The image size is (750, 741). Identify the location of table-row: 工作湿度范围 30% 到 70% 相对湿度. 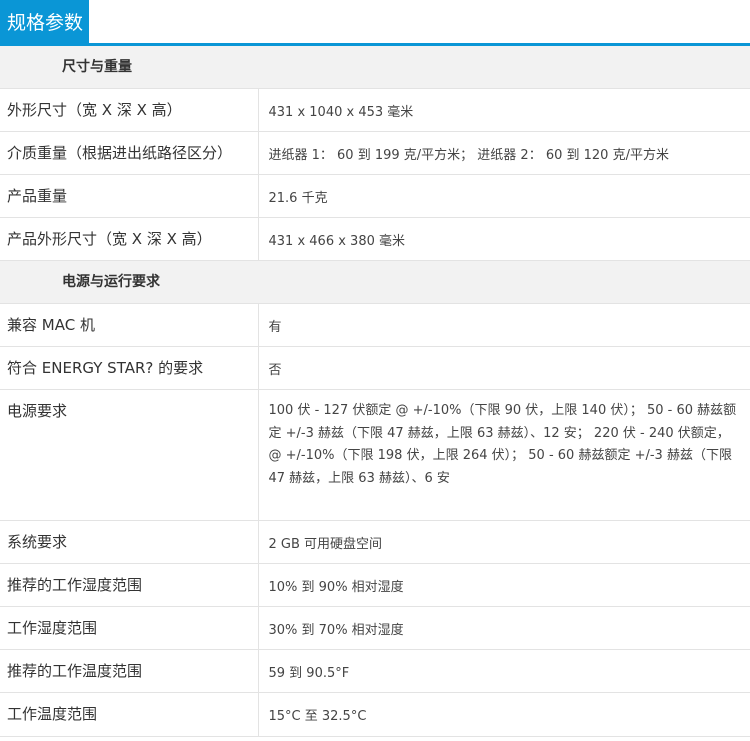
(375, 628).